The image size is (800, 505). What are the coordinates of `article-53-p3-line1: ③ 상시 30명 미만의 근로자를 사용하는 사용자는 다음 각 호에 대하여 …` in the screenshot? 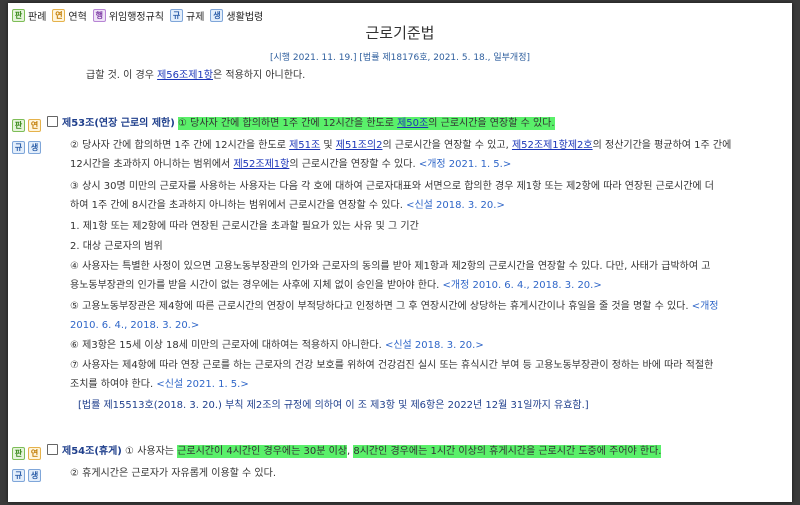 It's located at (392, 186).